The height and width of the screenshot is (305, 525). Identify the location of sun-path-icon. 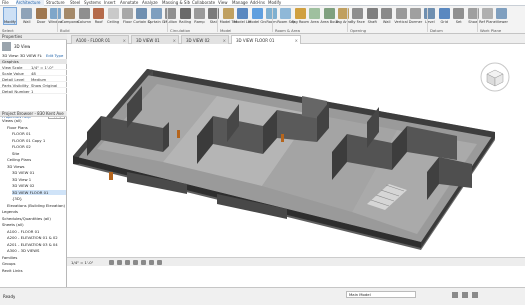
(127, 262).